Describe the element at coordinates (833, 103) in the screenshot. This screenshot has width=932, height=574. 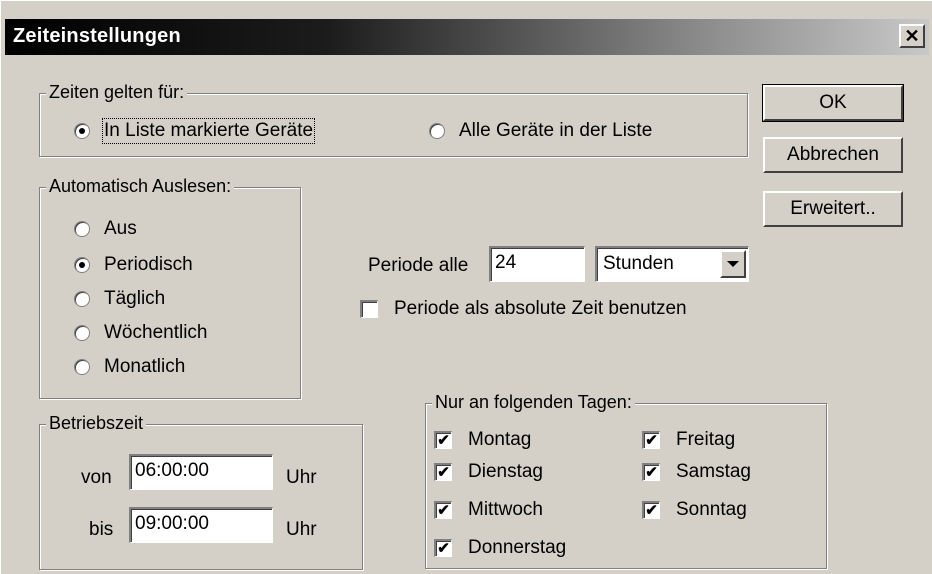
I see `ok-button: OK` at that location.